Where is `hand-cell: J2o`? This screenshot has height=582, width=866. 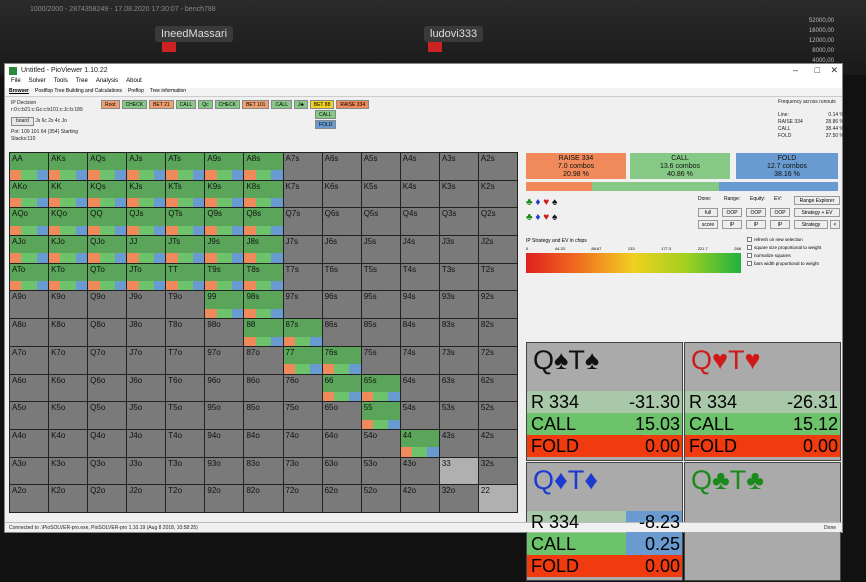
hand-cell: J2o is located at coordinates (146, 498).